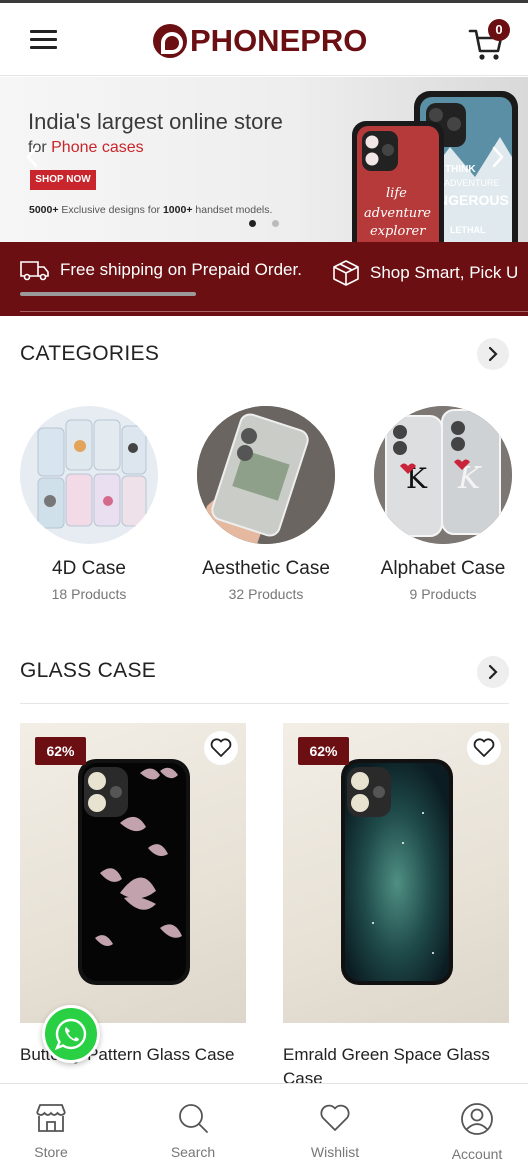  Describe the element at coordinates (477, 1119) in the screenshot. I see `account-icon` at that location.